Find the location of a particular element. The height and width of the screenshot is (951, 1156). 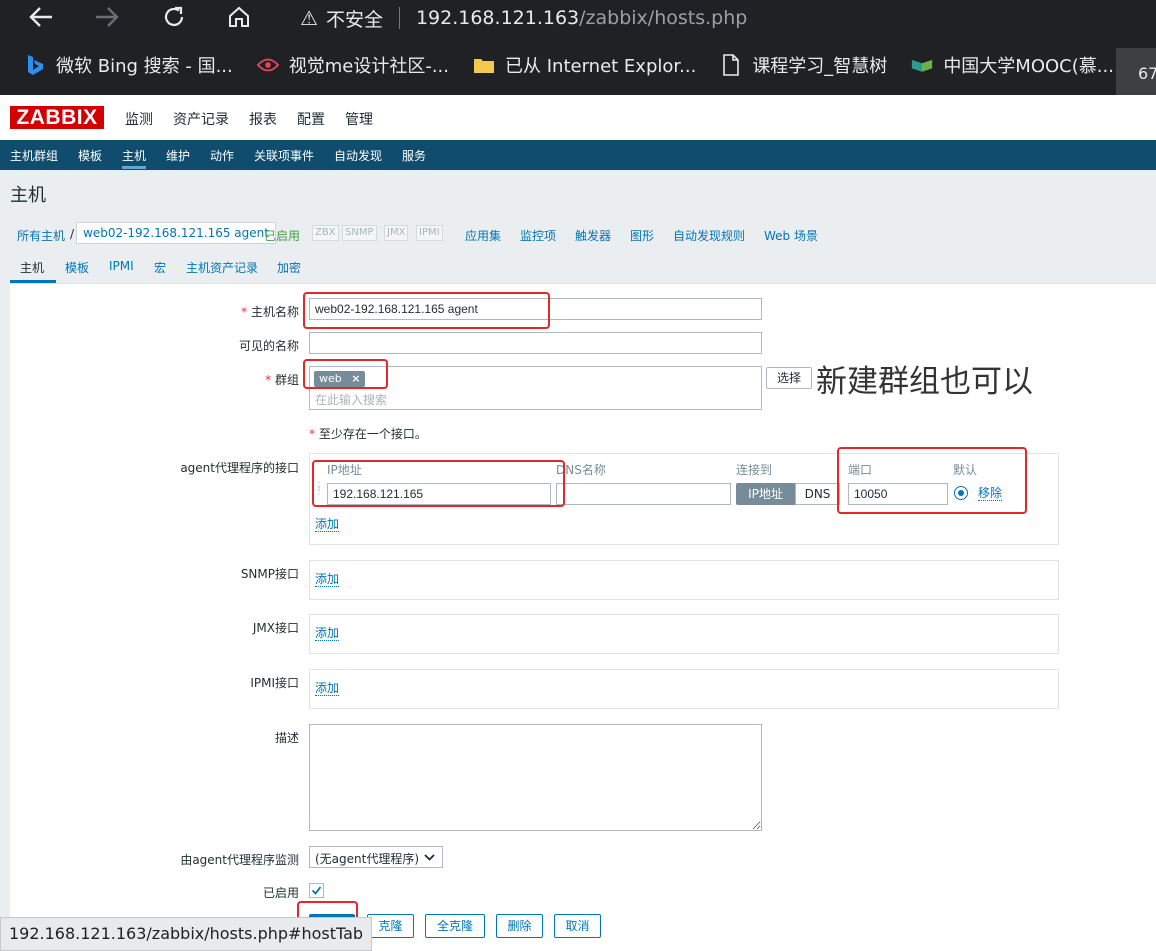

forward-icon is located at coordinates (107, 17).